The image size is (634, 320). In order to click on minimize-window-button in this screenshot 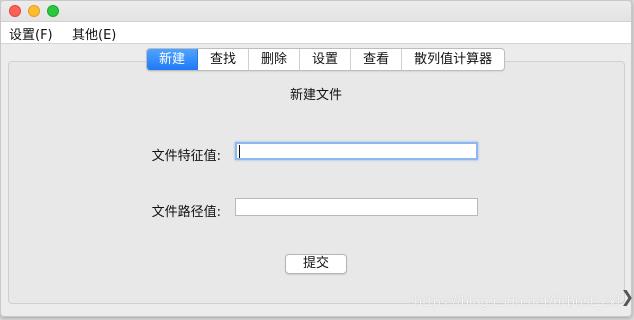, I will do `click(34, 11)`.